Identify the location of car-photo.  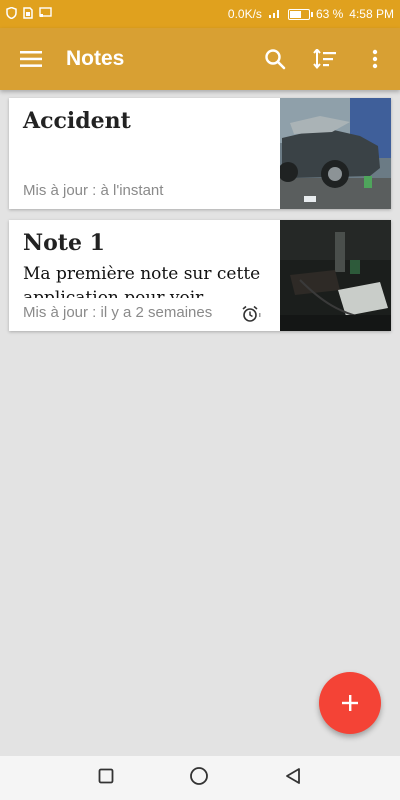
(335, 153).